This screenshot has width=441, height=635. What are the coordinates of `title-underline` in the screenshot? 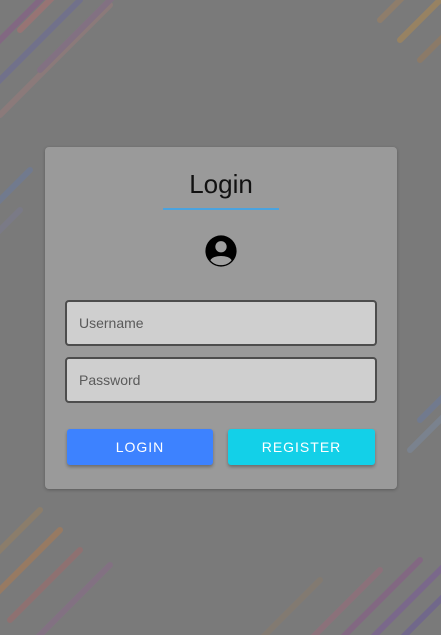 It's located at (221, 209).